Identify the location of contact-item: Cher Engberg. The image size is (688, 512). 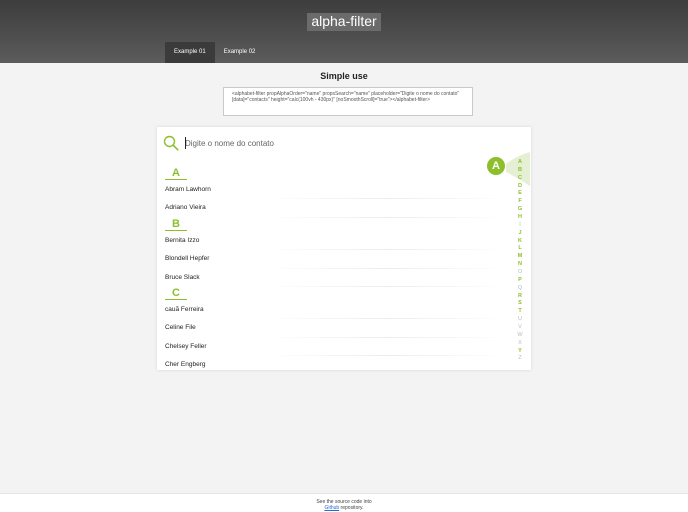
(337, 363).